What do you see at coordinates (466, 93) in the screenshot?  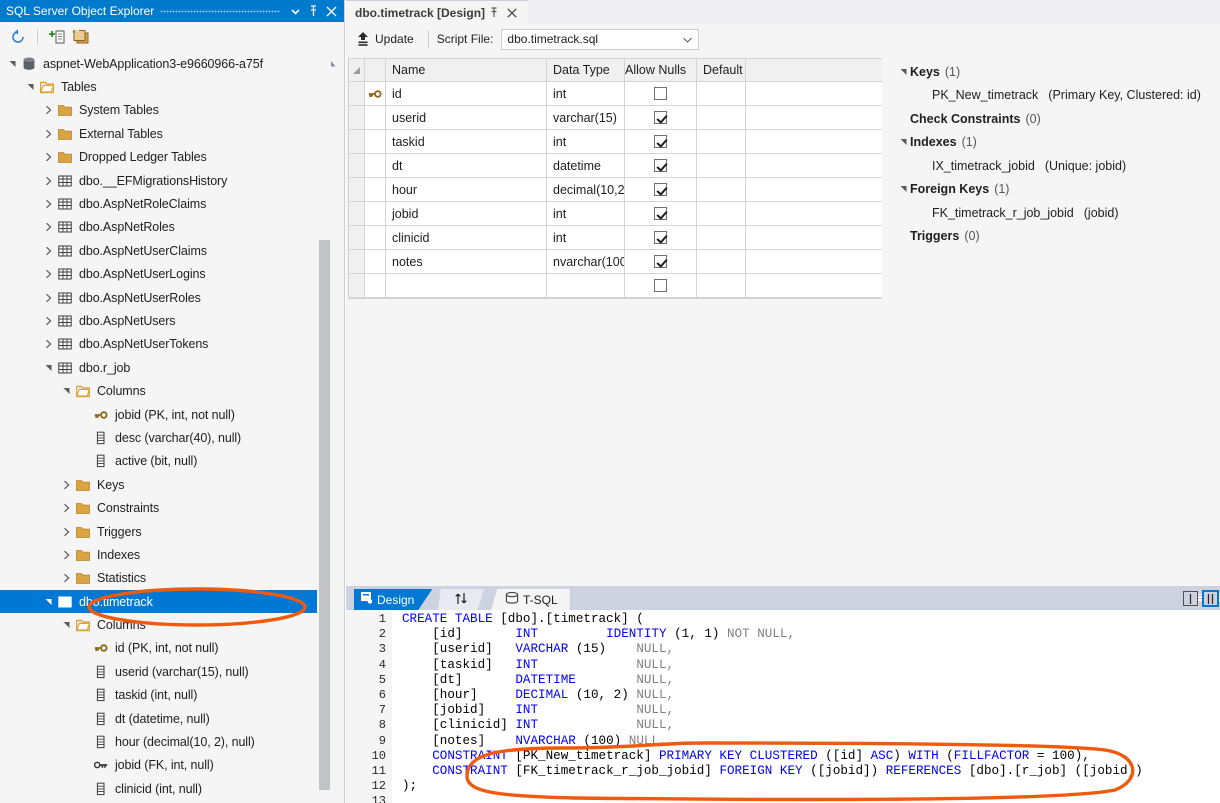 I see `column-name-cell: id` at bounding box center [466, 93].